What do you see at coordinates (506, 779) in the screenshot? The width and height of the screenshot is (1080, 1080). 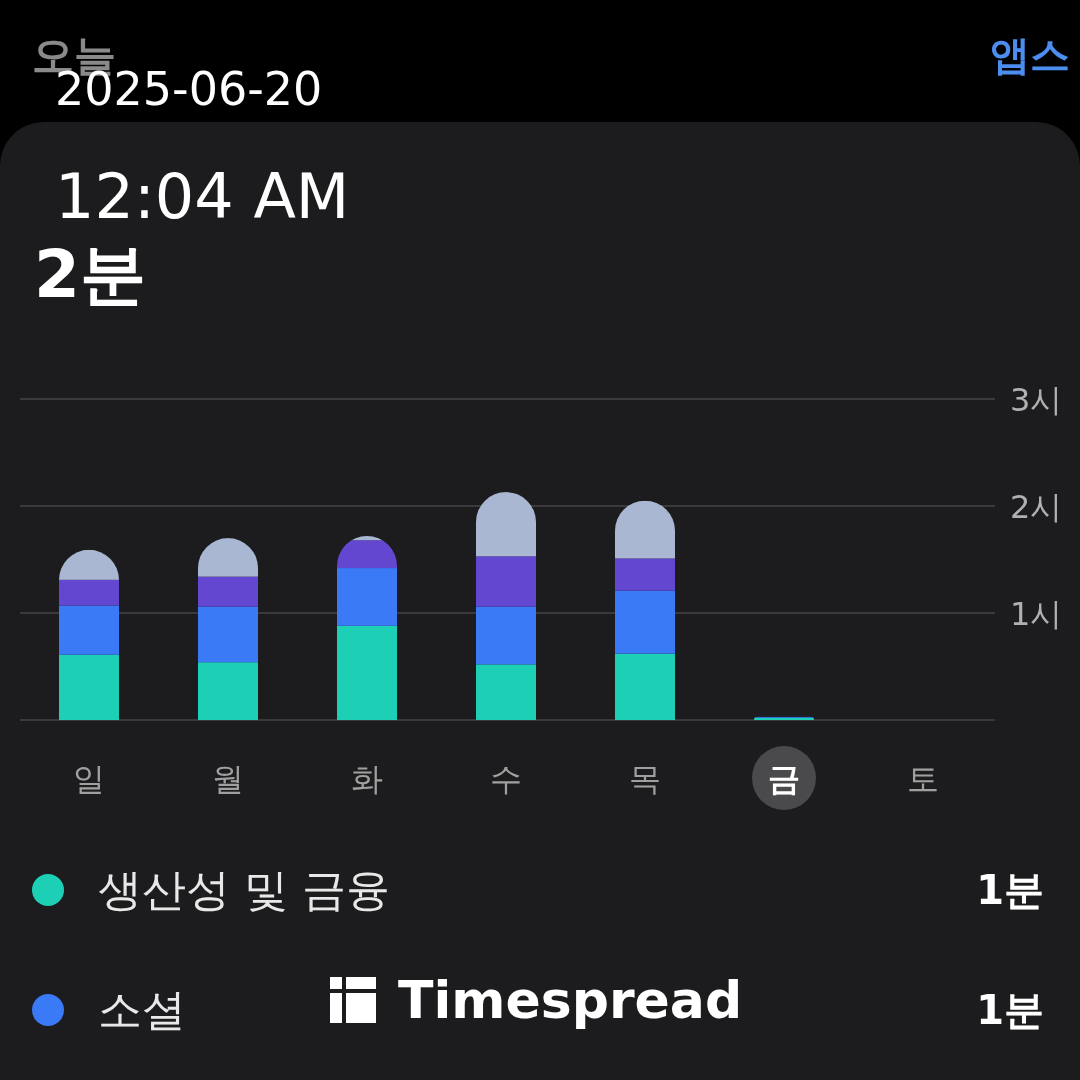 I see `day-label: 수` at bounding box center [506, 779].